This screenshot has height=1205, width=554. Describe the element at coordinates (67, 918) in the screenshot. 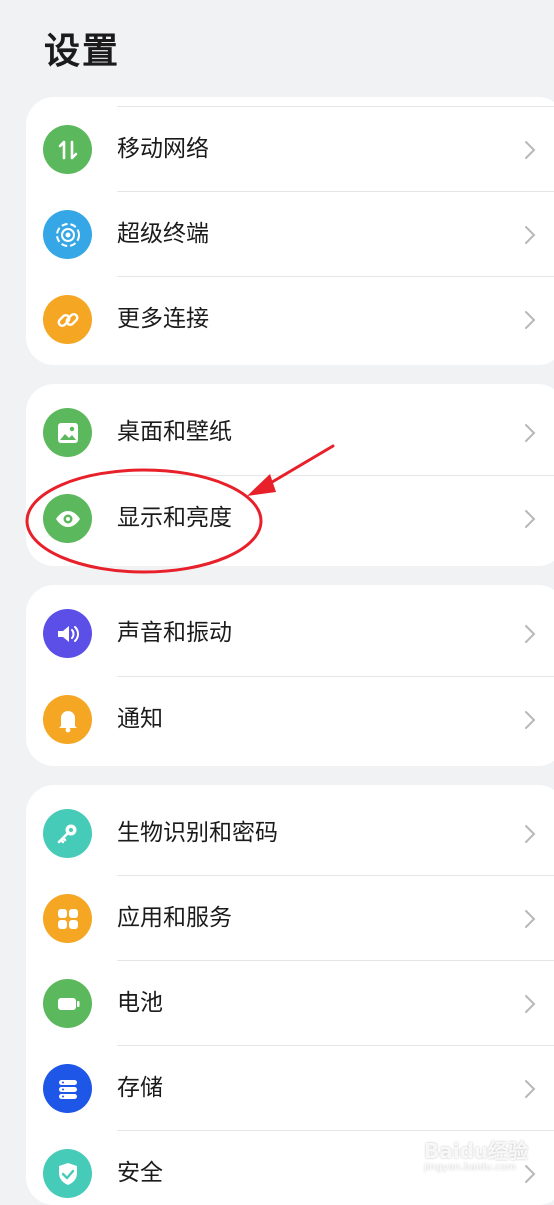

I see `apps-icon` at that location.